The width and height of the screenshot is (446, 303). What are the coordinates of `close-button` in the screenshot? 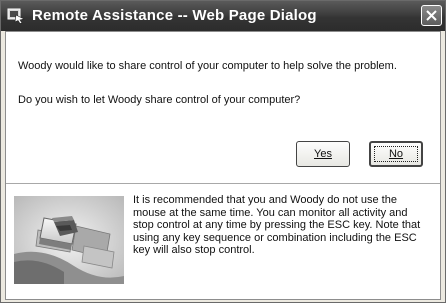 It's located at (431, 15).